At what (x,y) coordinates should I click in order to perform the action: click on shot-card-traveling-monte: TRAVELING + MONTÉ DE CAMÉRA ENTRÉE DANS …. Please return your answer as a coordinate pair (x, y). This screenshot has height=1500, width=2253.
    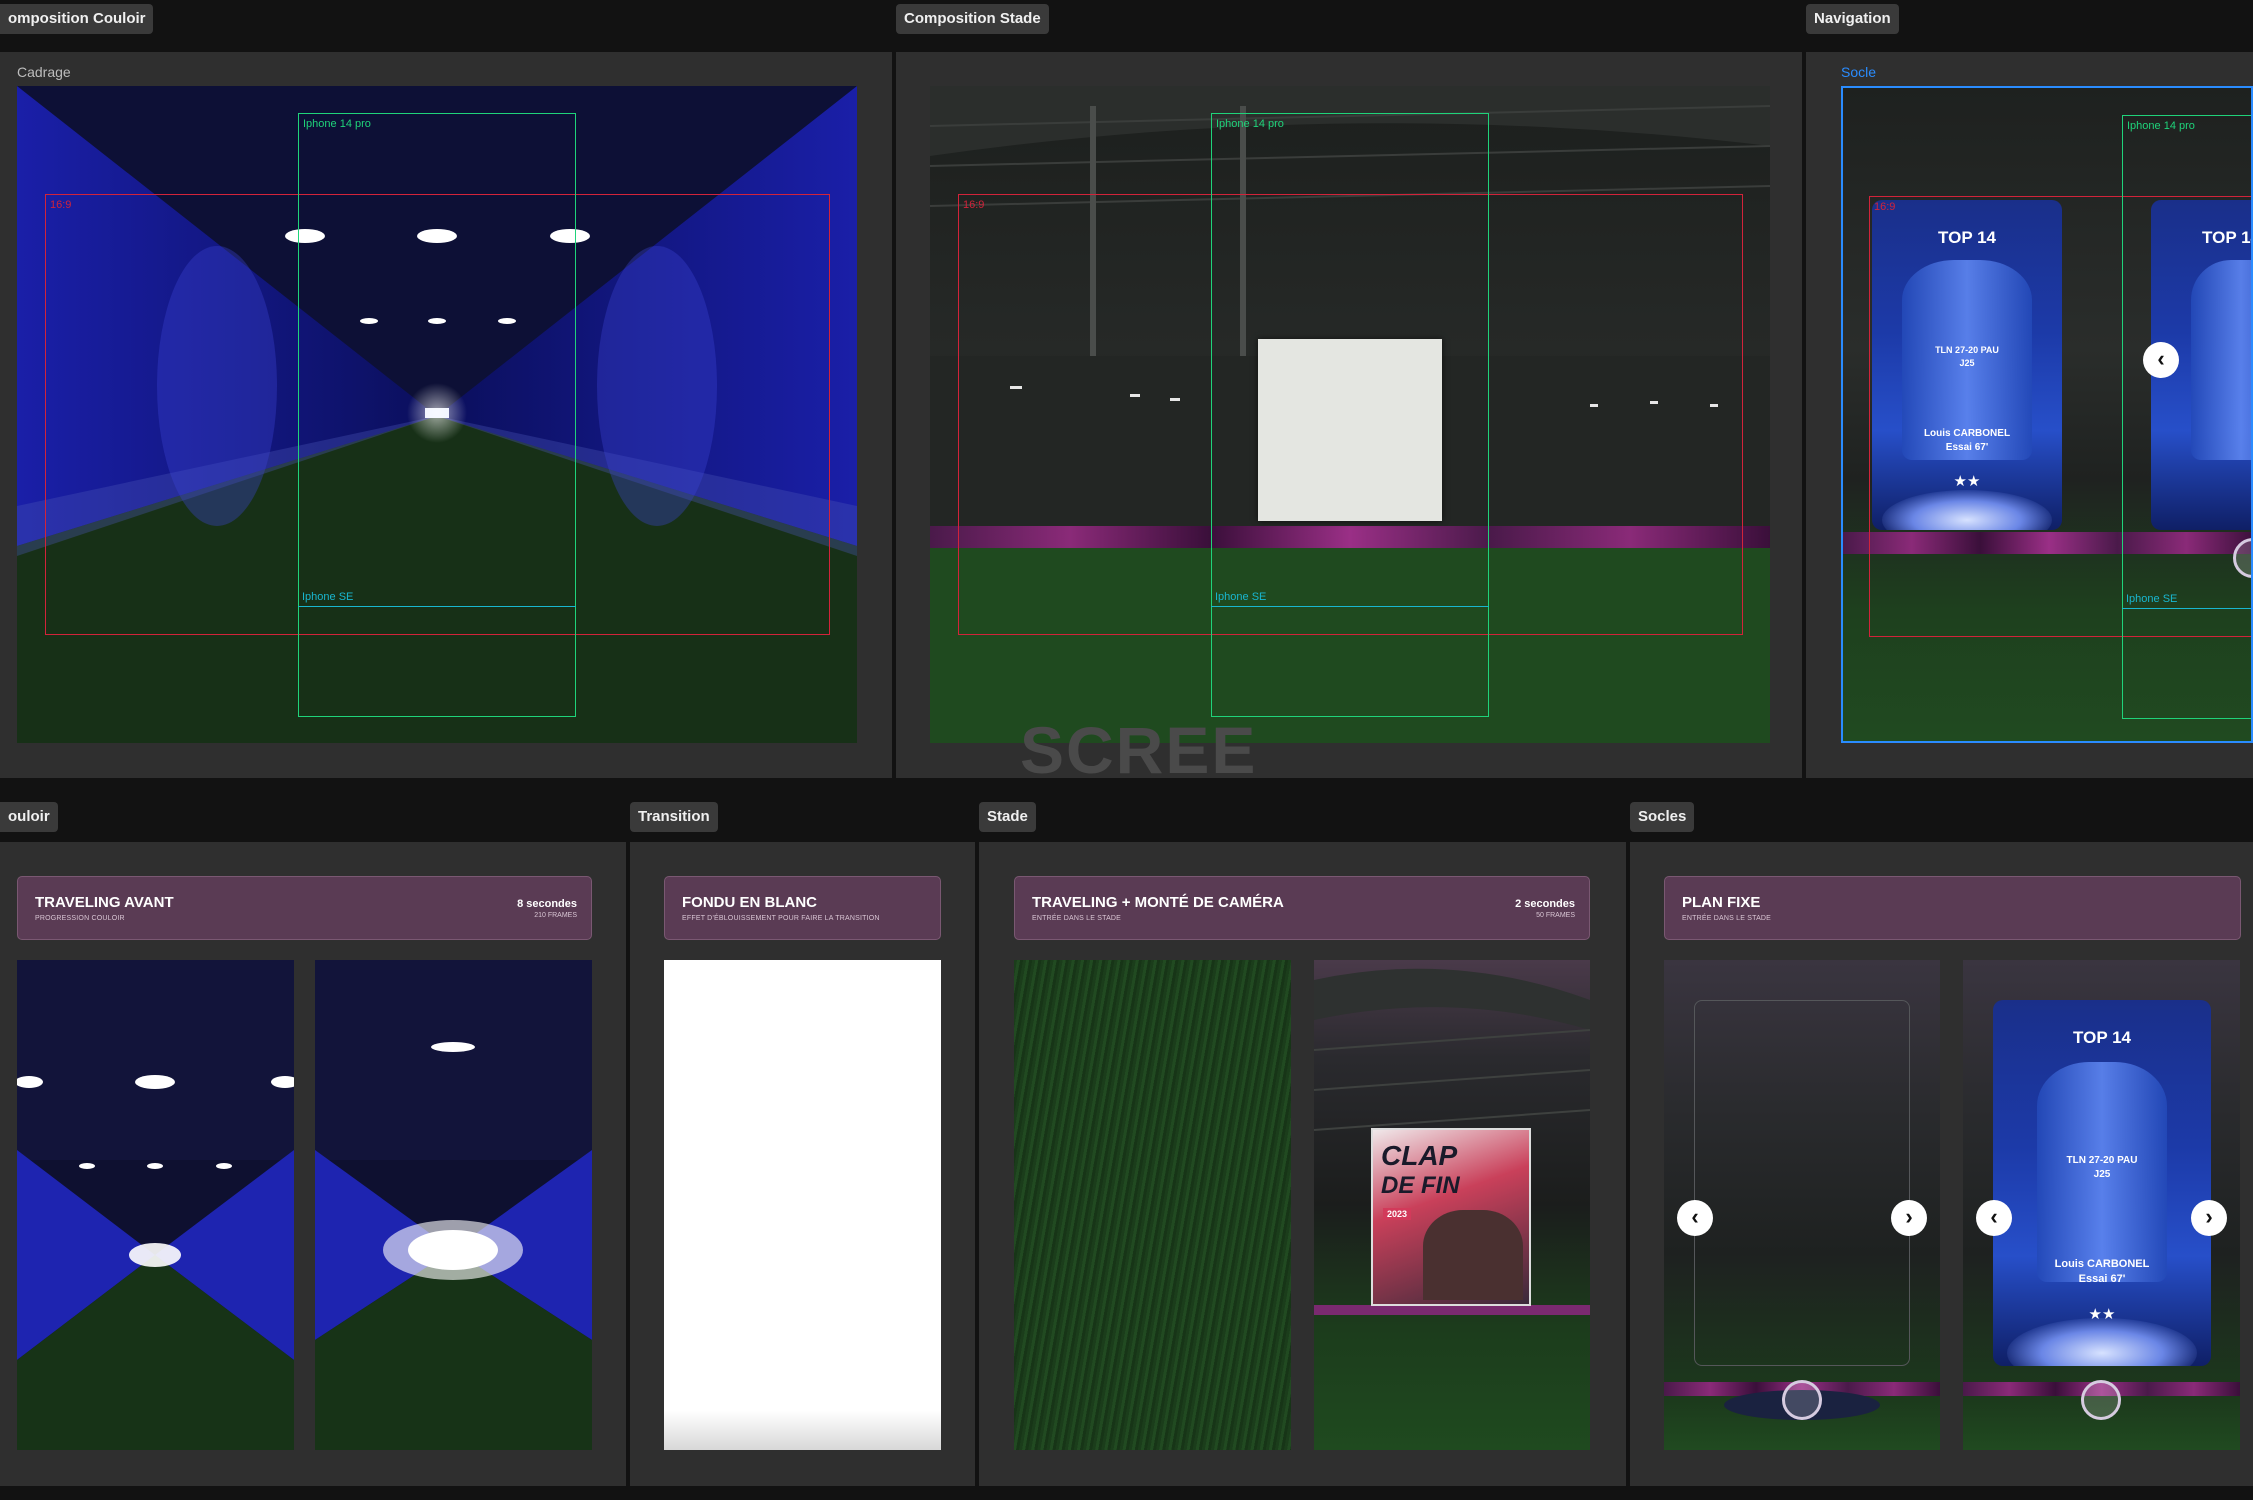
    Looking at the image, I should click on (1302, 908).